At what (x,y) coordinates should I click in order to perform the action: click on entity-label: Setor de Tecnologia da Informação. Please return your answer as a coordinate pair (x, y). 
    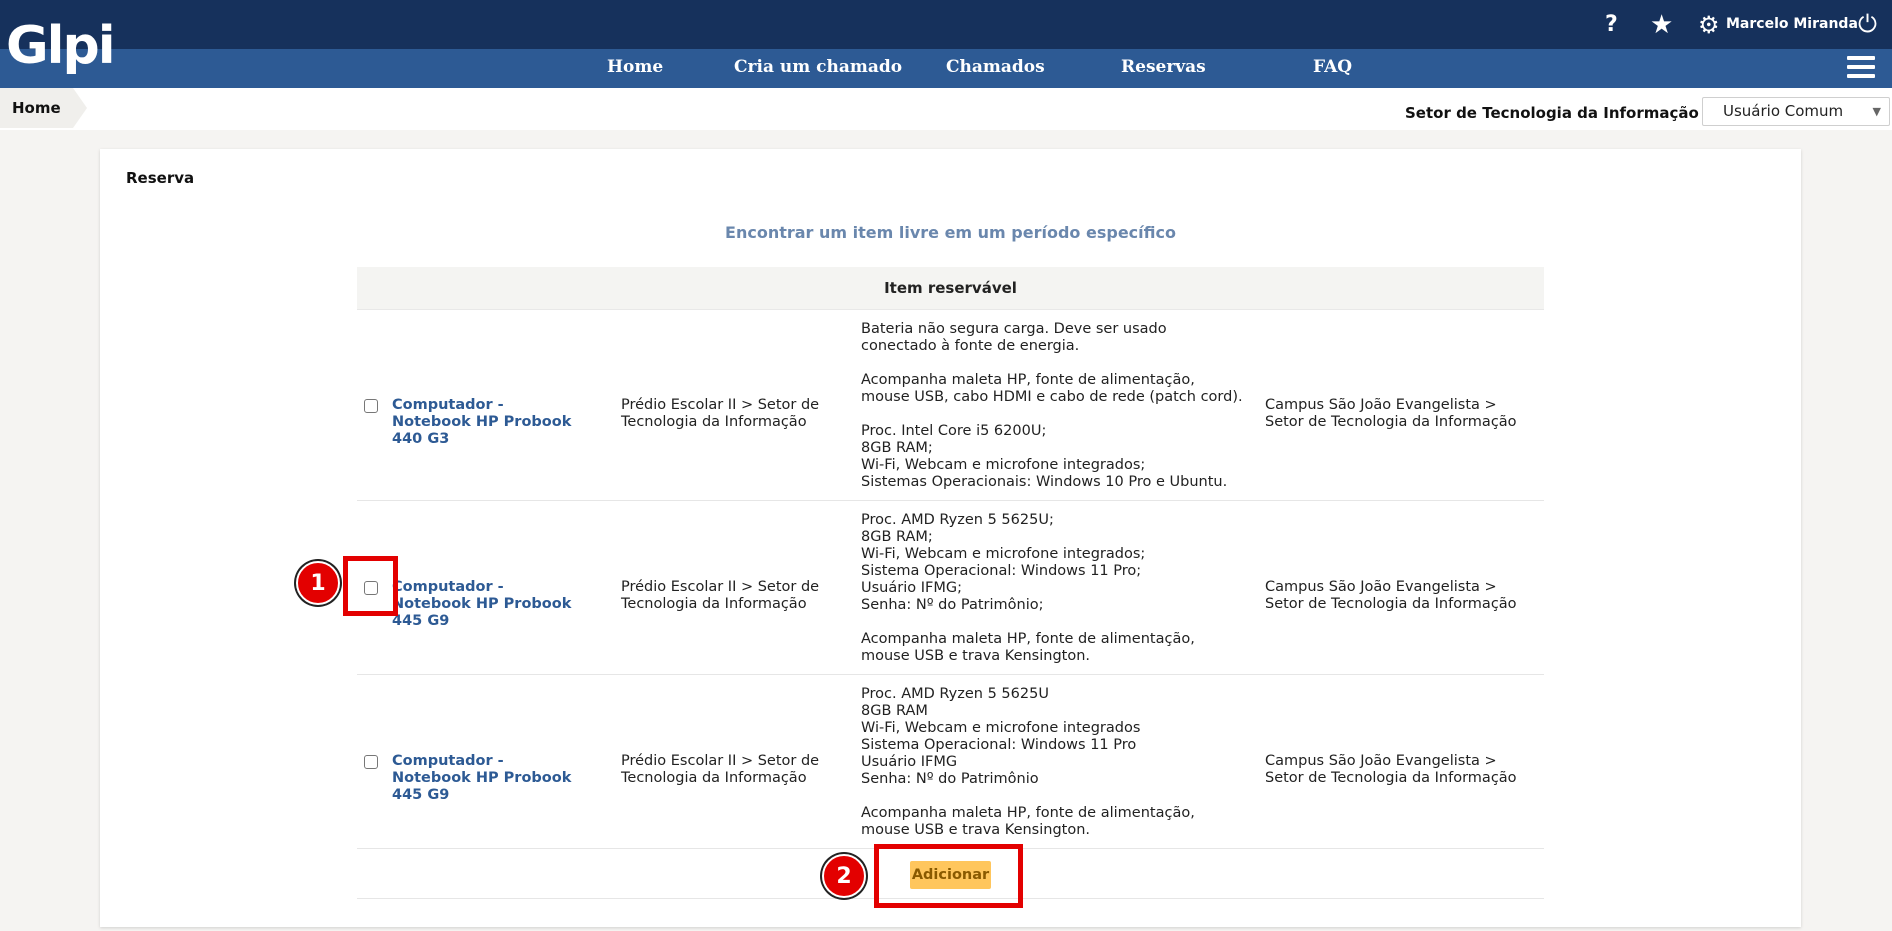
    Looking at the image, I should click on (1552, 113).